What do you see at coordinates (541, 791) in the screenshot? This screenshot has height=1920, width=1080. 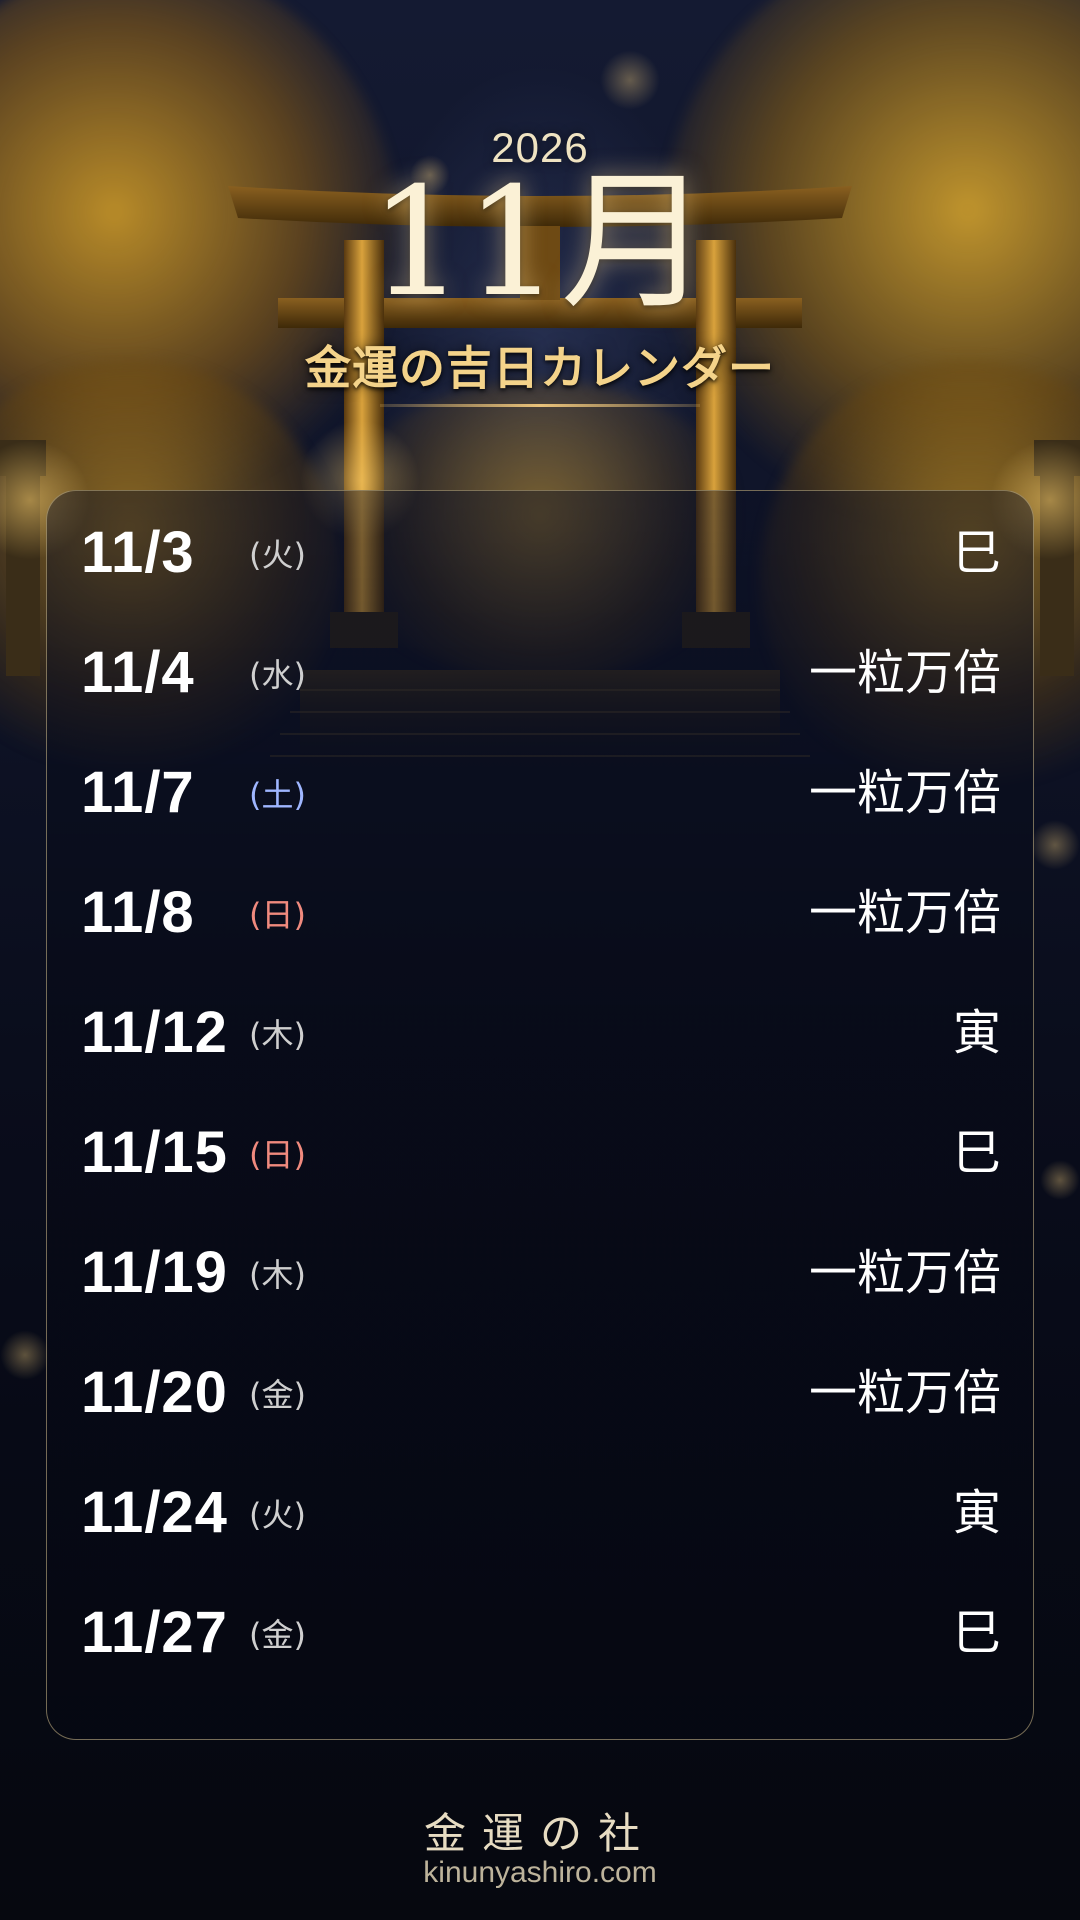 I see `calendar-row: 11/7 (土) 一粒万倍` at bounding box center [541, 791].